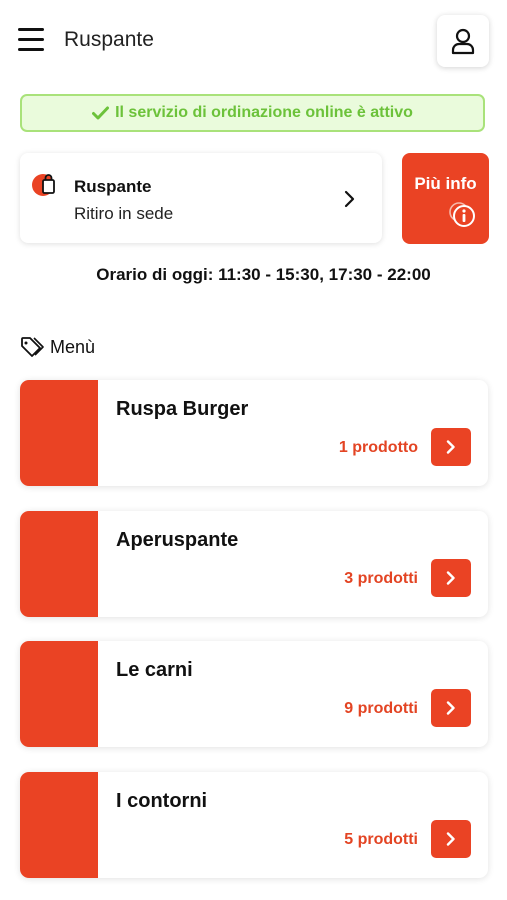 The height and width of the screenshot is (900, 507). I want to click on category-title: I contorni, so click(162, 801).